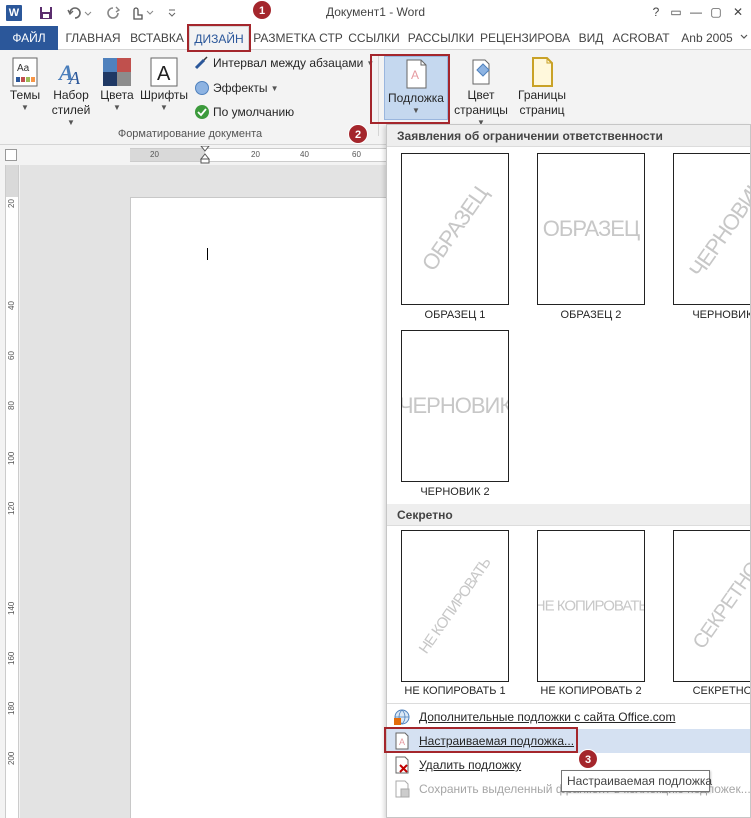 This screenshot has width=751, height=818. What do you see at coordinates (11, 658) in the screenshot?
I see `ruler-tick: 160` at bounding box center [11, 658].